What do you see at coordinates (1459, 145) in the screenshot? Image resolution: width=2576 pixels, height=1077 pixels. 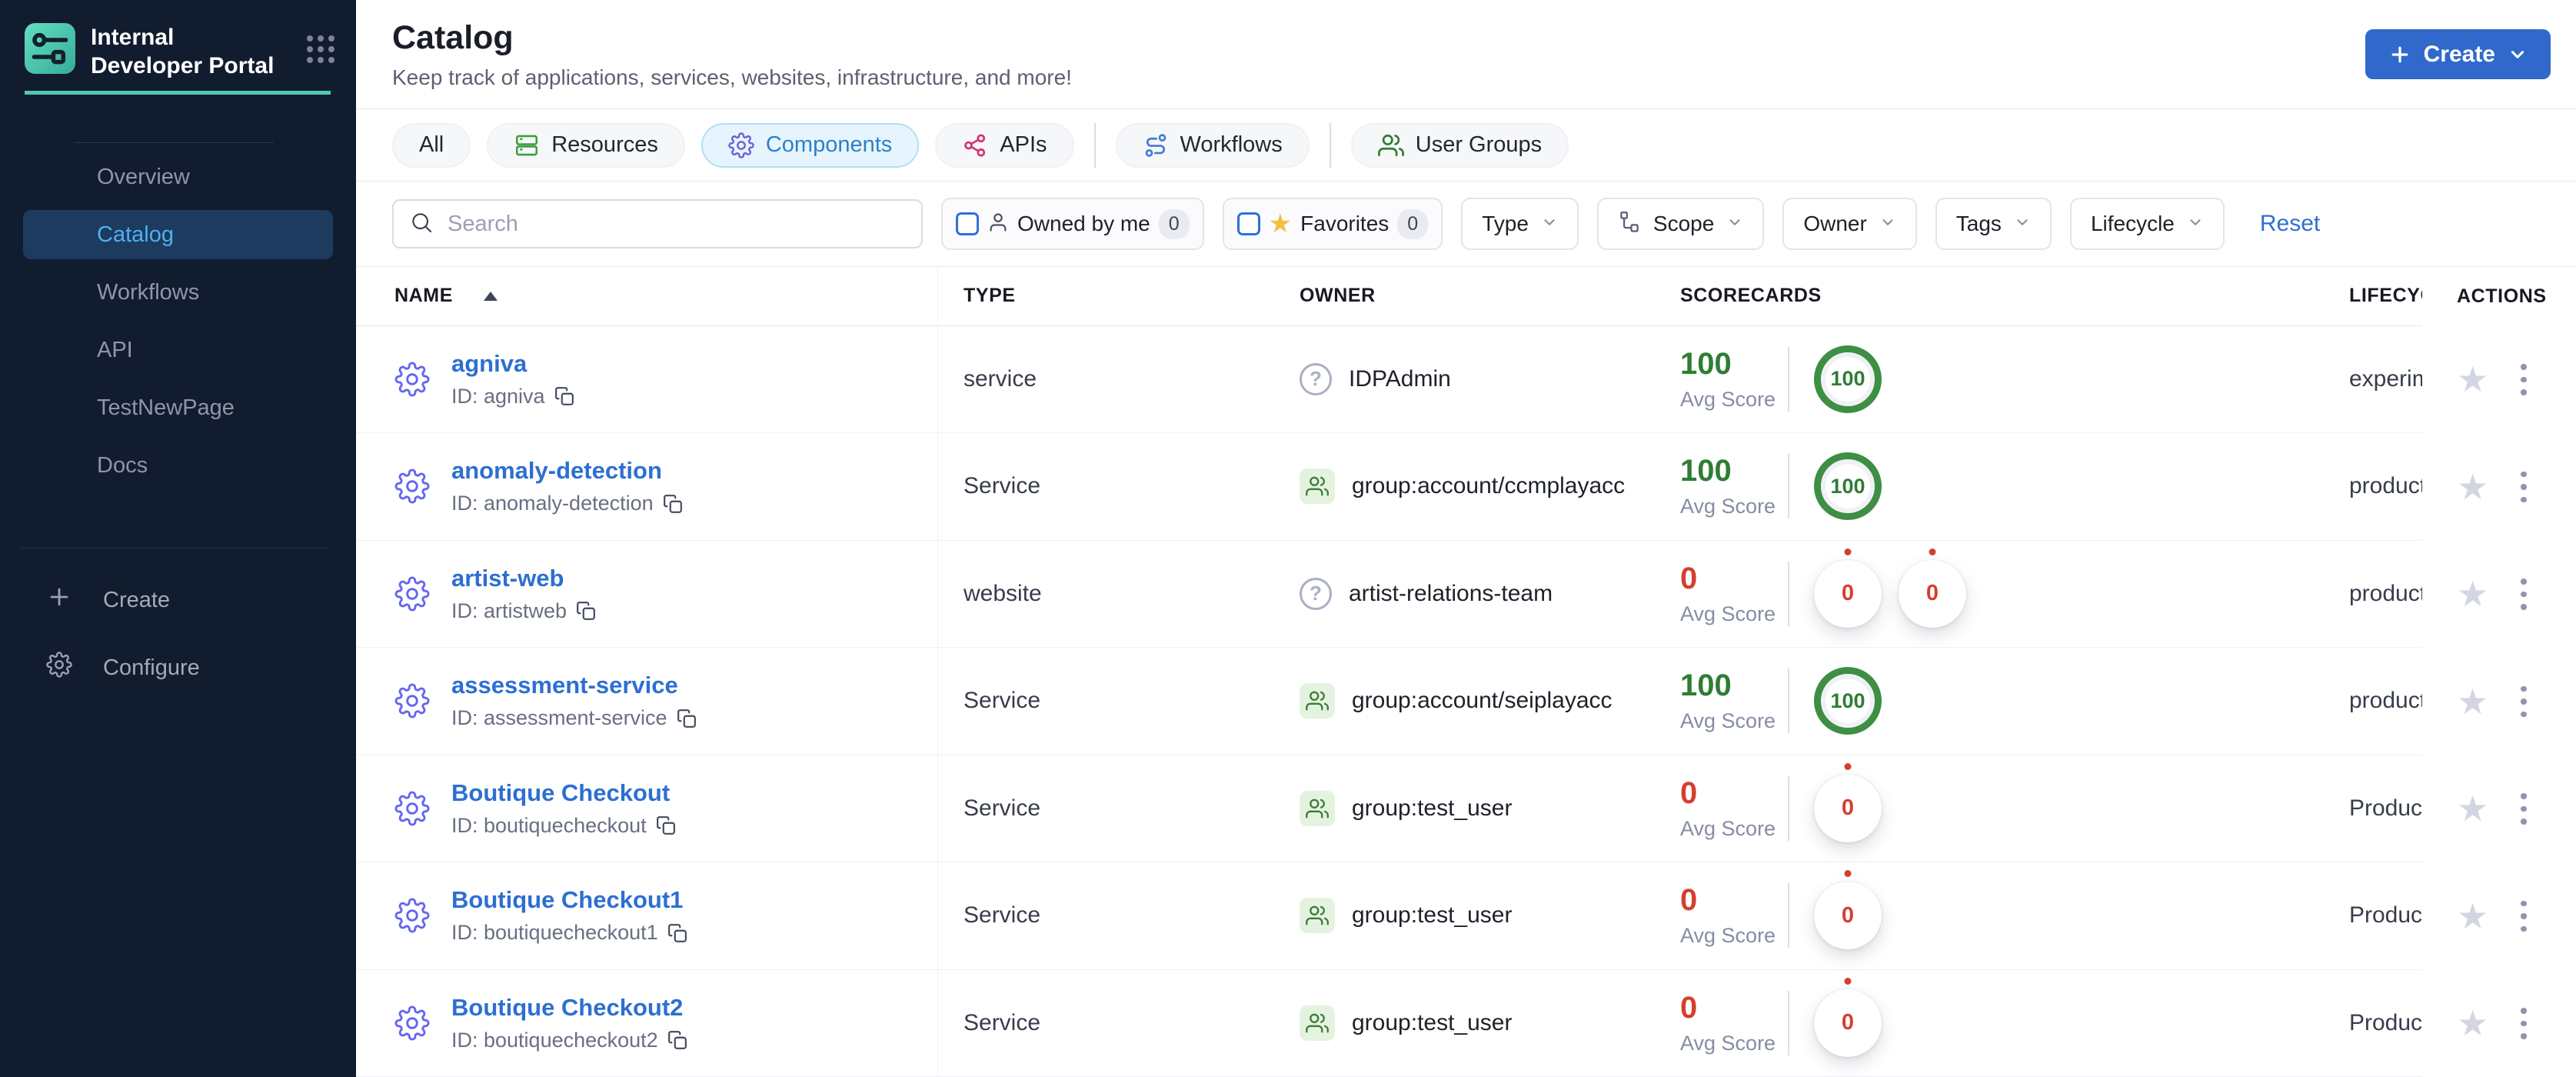 I see `tab-user-groups: User Groups` at bounding box center [1459, 145].